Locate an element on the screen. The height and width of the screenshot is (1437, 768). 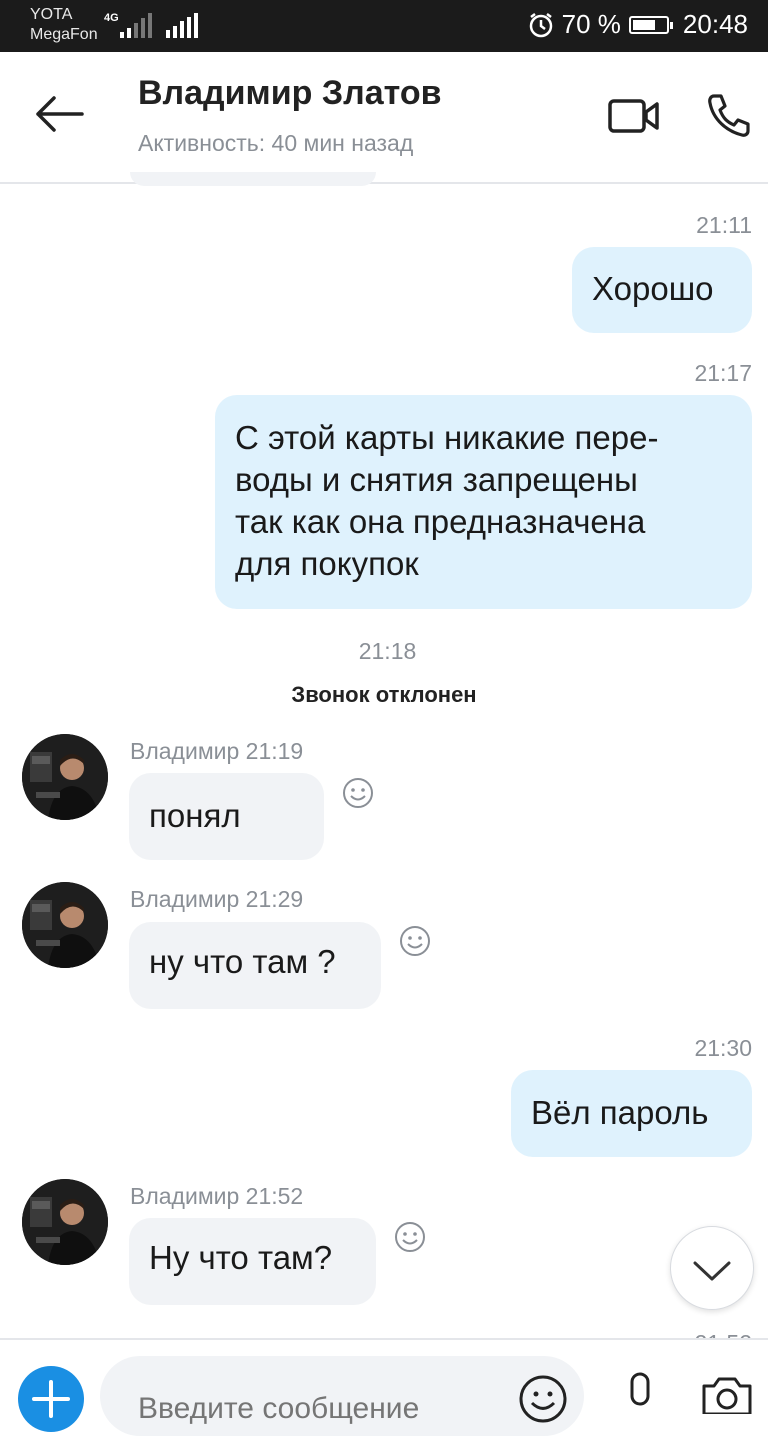
chat-header: Владимир Златов Активность: 40 мин назад is located at coordinates (384, 118).